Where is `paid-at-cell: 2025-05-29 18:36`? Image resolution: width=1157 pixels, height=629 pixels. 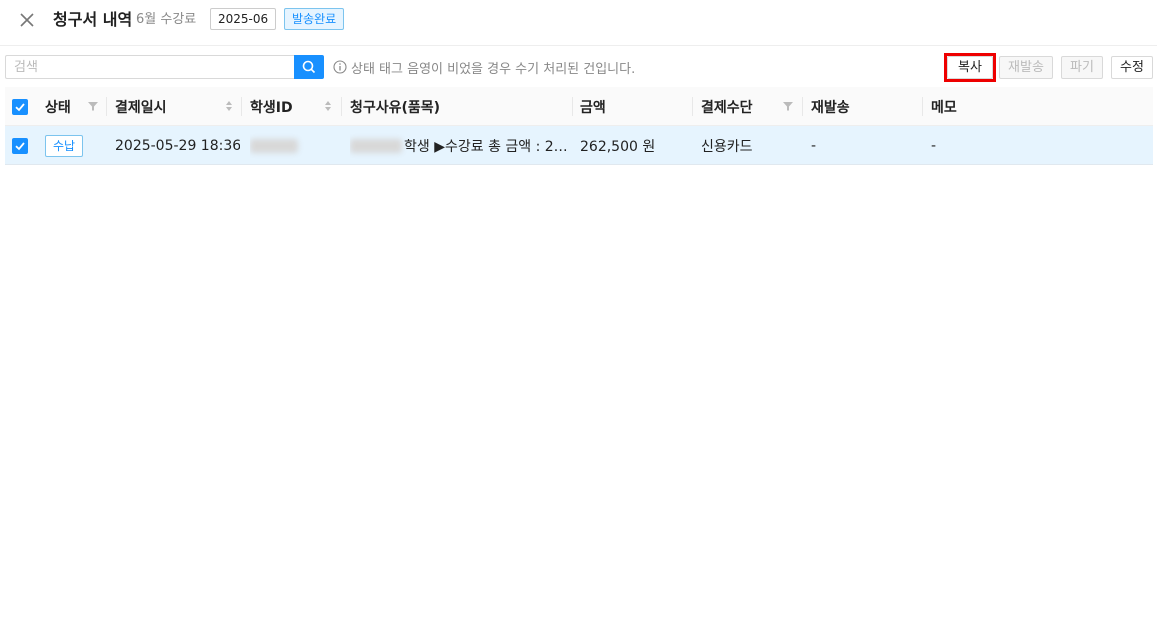 paid-at-cell: 2025-05-29 18:36 is located at coordinates (177, 145).